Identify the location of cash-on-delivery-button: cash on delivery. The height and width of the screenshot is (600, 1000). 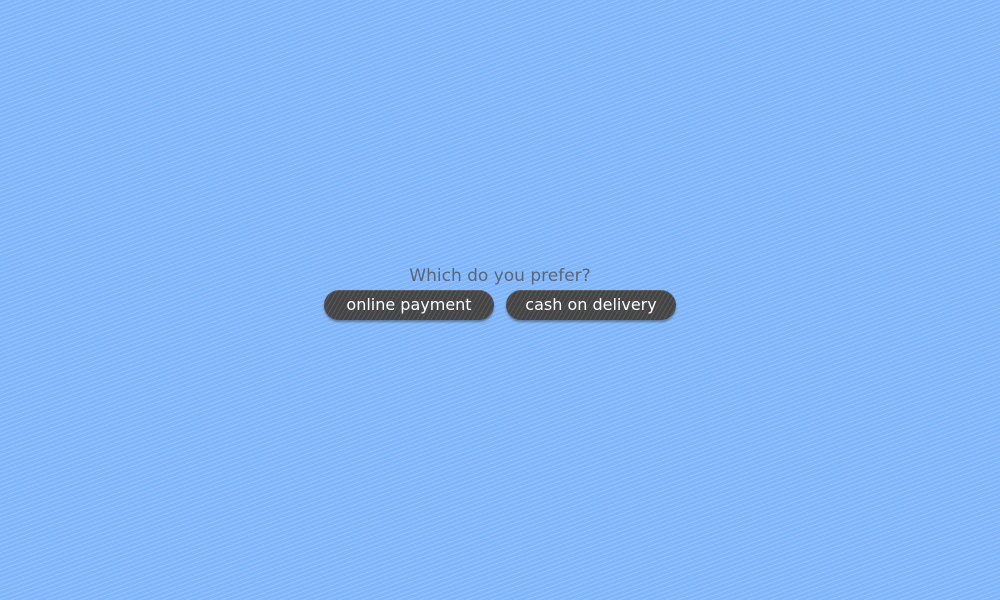
(591, 305).